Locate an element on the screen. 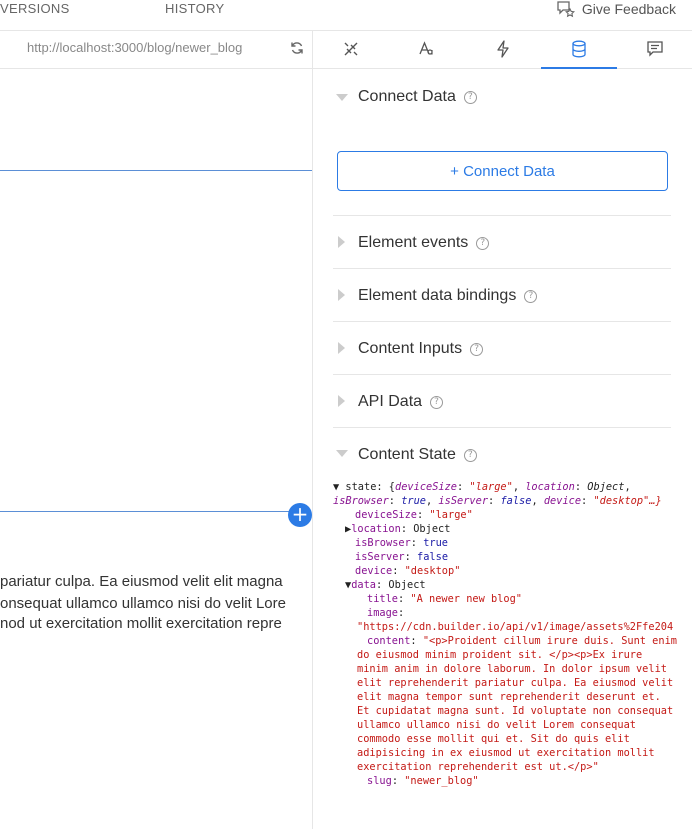 The image size is (692, 829). database-icon is located at coordinates (579, 48).